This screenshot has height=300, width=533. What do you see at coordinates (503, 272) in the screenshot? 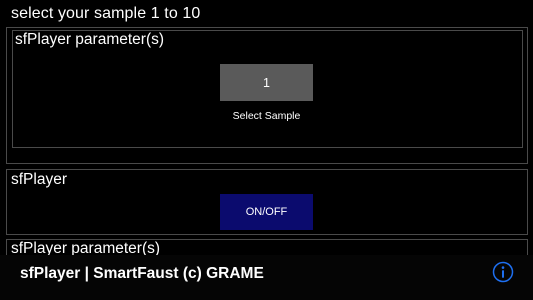
I see `info-icon` at bounding box center [503, 272].